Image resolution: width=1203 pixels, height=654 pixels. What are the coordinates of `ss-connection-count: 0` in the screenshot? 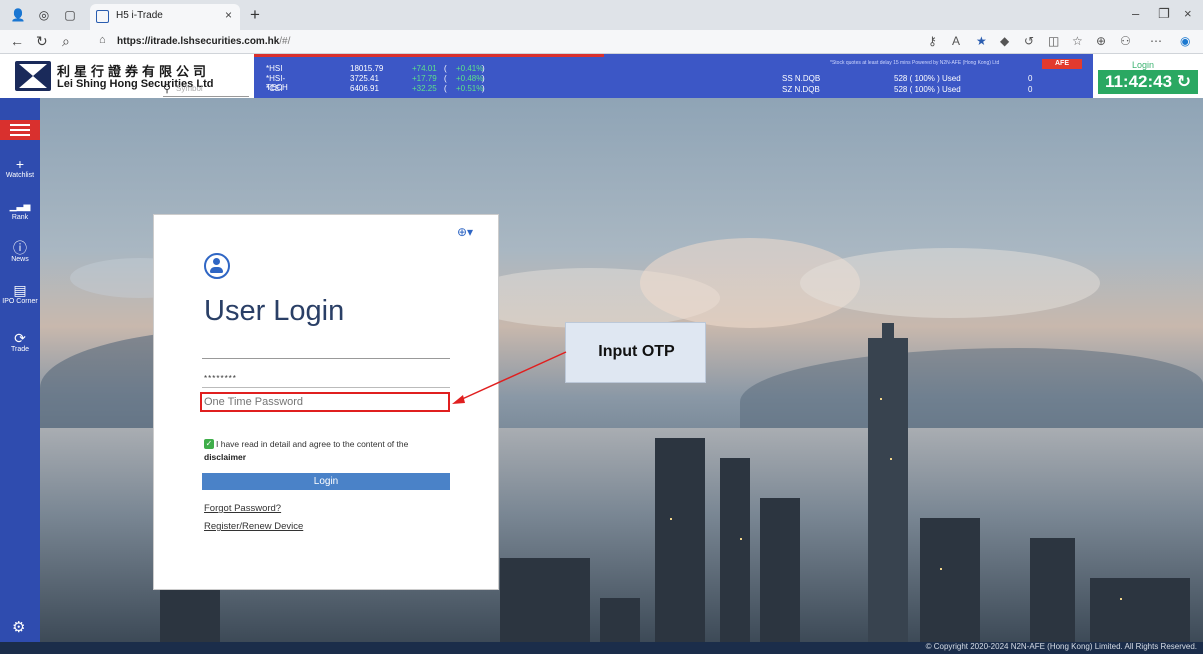 It's located at (1030, 78).